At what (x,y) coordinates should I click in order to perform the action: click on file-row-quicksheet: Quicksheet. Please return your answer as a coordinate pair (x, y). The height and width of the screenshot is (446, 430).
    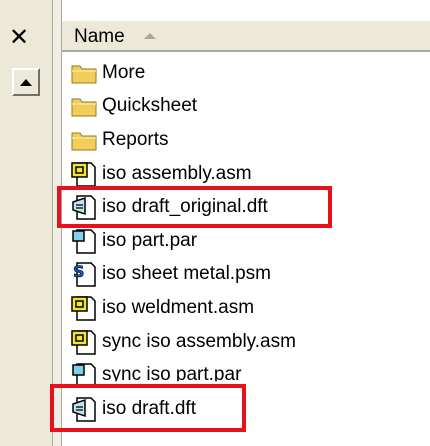
    Looking at the image, I should click on (246, 107).